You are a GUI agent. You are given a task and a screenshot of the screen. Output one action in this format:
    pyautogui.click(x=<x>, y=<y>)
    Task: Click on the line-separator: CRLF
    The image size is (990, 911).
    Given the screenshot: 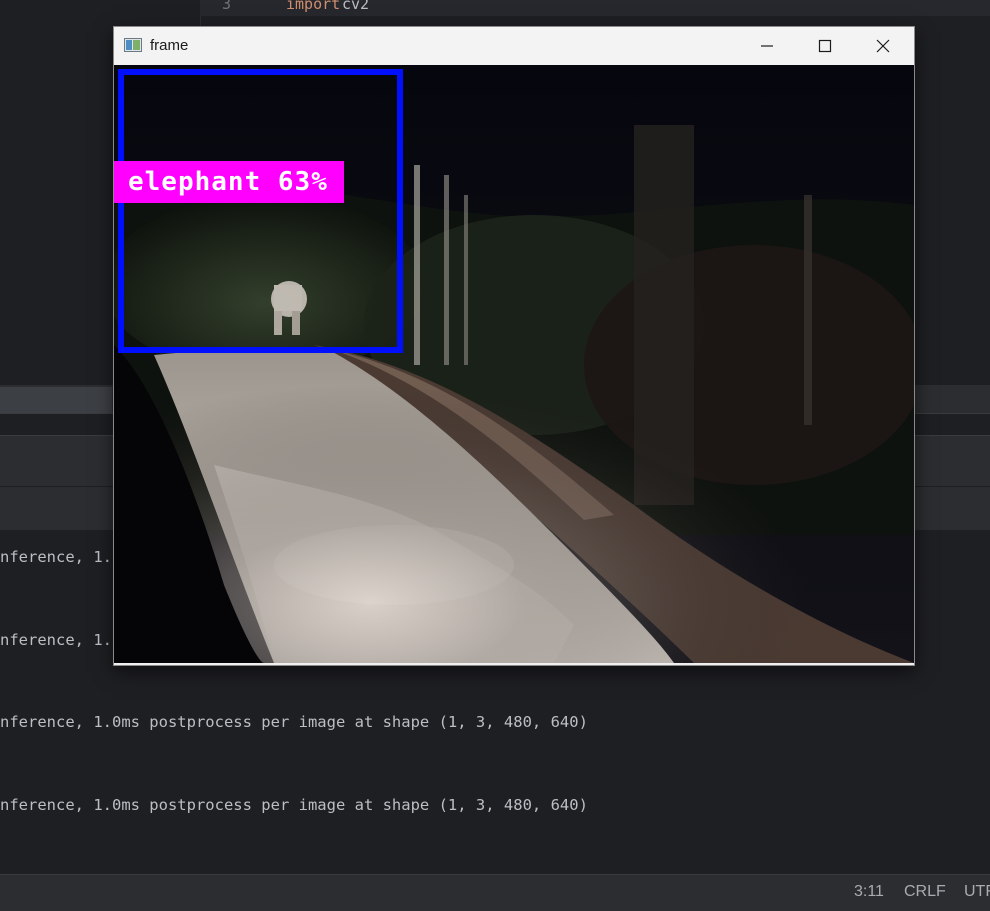 What is the action you would take?
    pyautogui.click(x=925, y=892)
    